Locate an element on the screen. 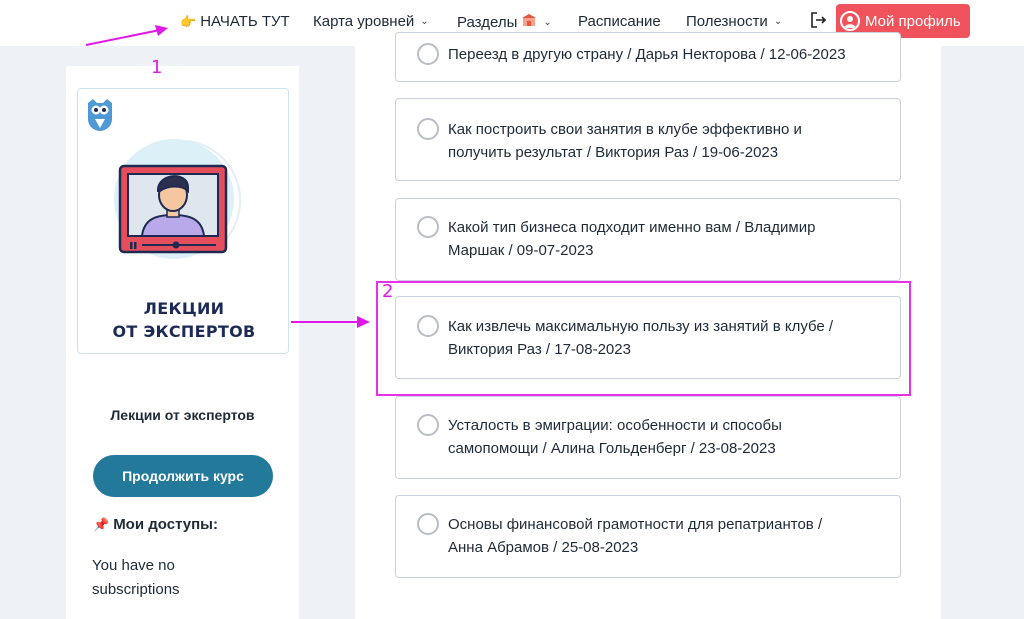 This screenshot has height=619, width=1024. no-subscriptions-text: You have no subscriptions is located at coordinates (136, 577).